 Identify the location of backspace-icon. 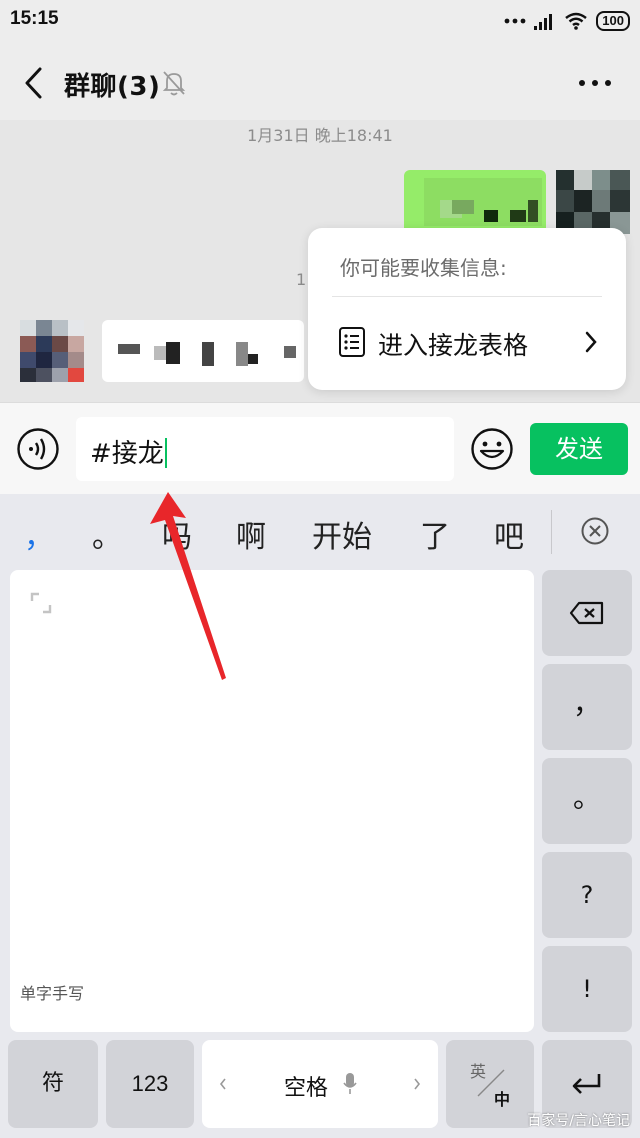
(586, 613).